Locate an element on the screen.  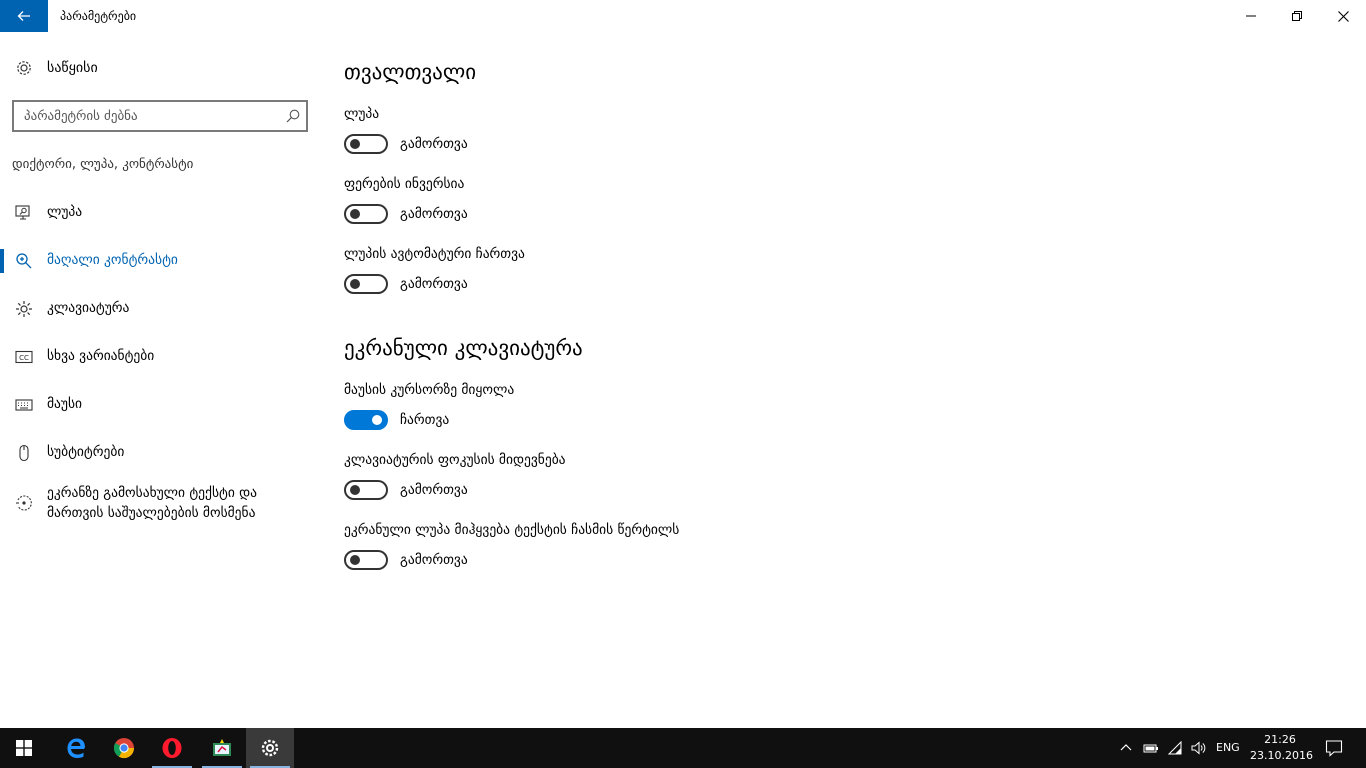
mouse-icon is located at coordinates (24, 453).